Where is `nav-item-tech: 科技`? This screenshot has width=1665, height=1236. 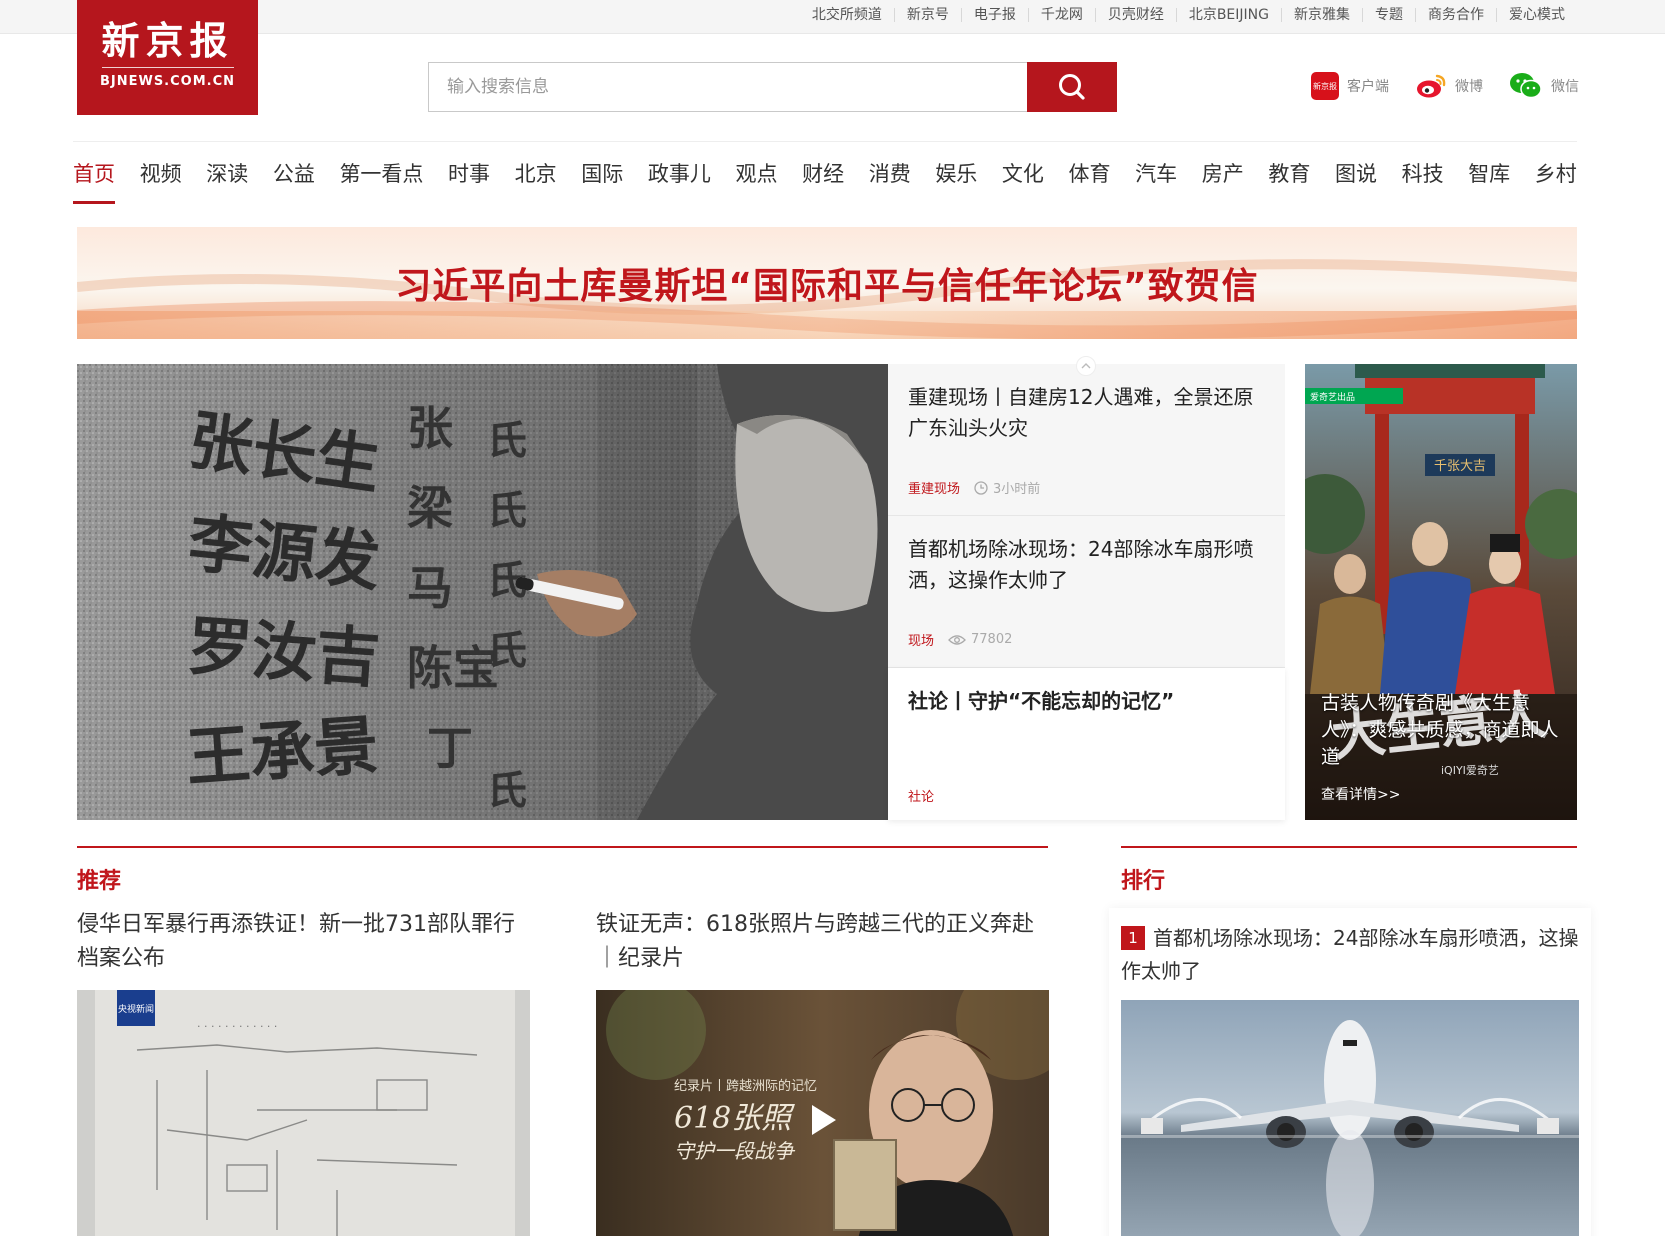
nav-item-tech: 科技 is located at coordinates (1423, 173).